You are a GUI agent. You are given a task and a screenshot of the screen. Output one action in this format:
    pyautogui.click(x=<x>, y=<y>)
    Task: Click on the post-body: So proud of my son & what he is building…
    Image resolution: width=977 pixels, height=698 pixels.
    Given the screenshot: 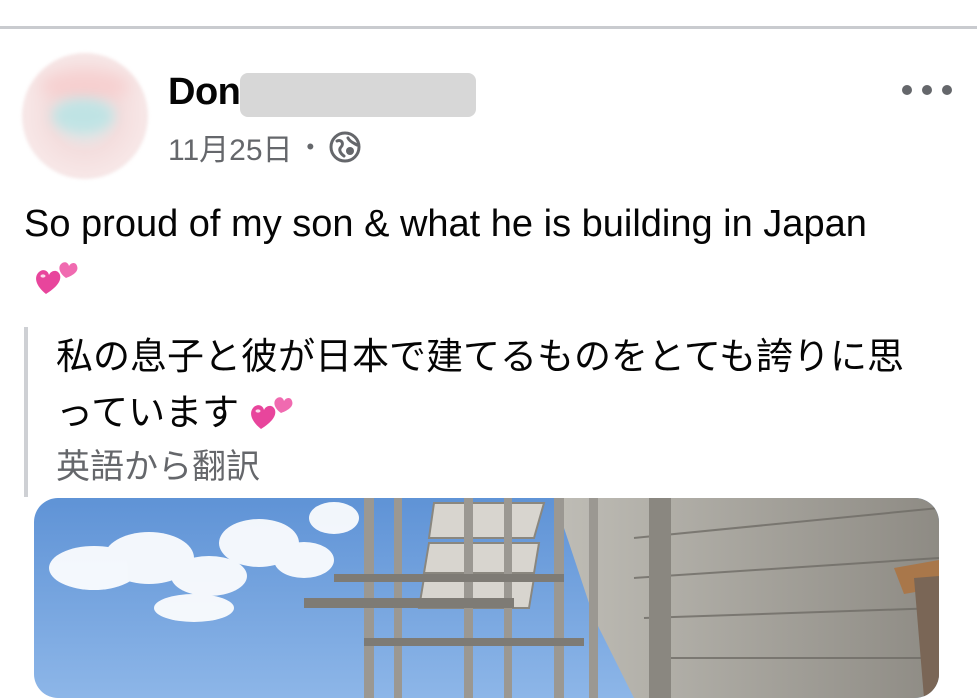 What is the action you would take?
    pyautogui.click(x=464, y=251)
    